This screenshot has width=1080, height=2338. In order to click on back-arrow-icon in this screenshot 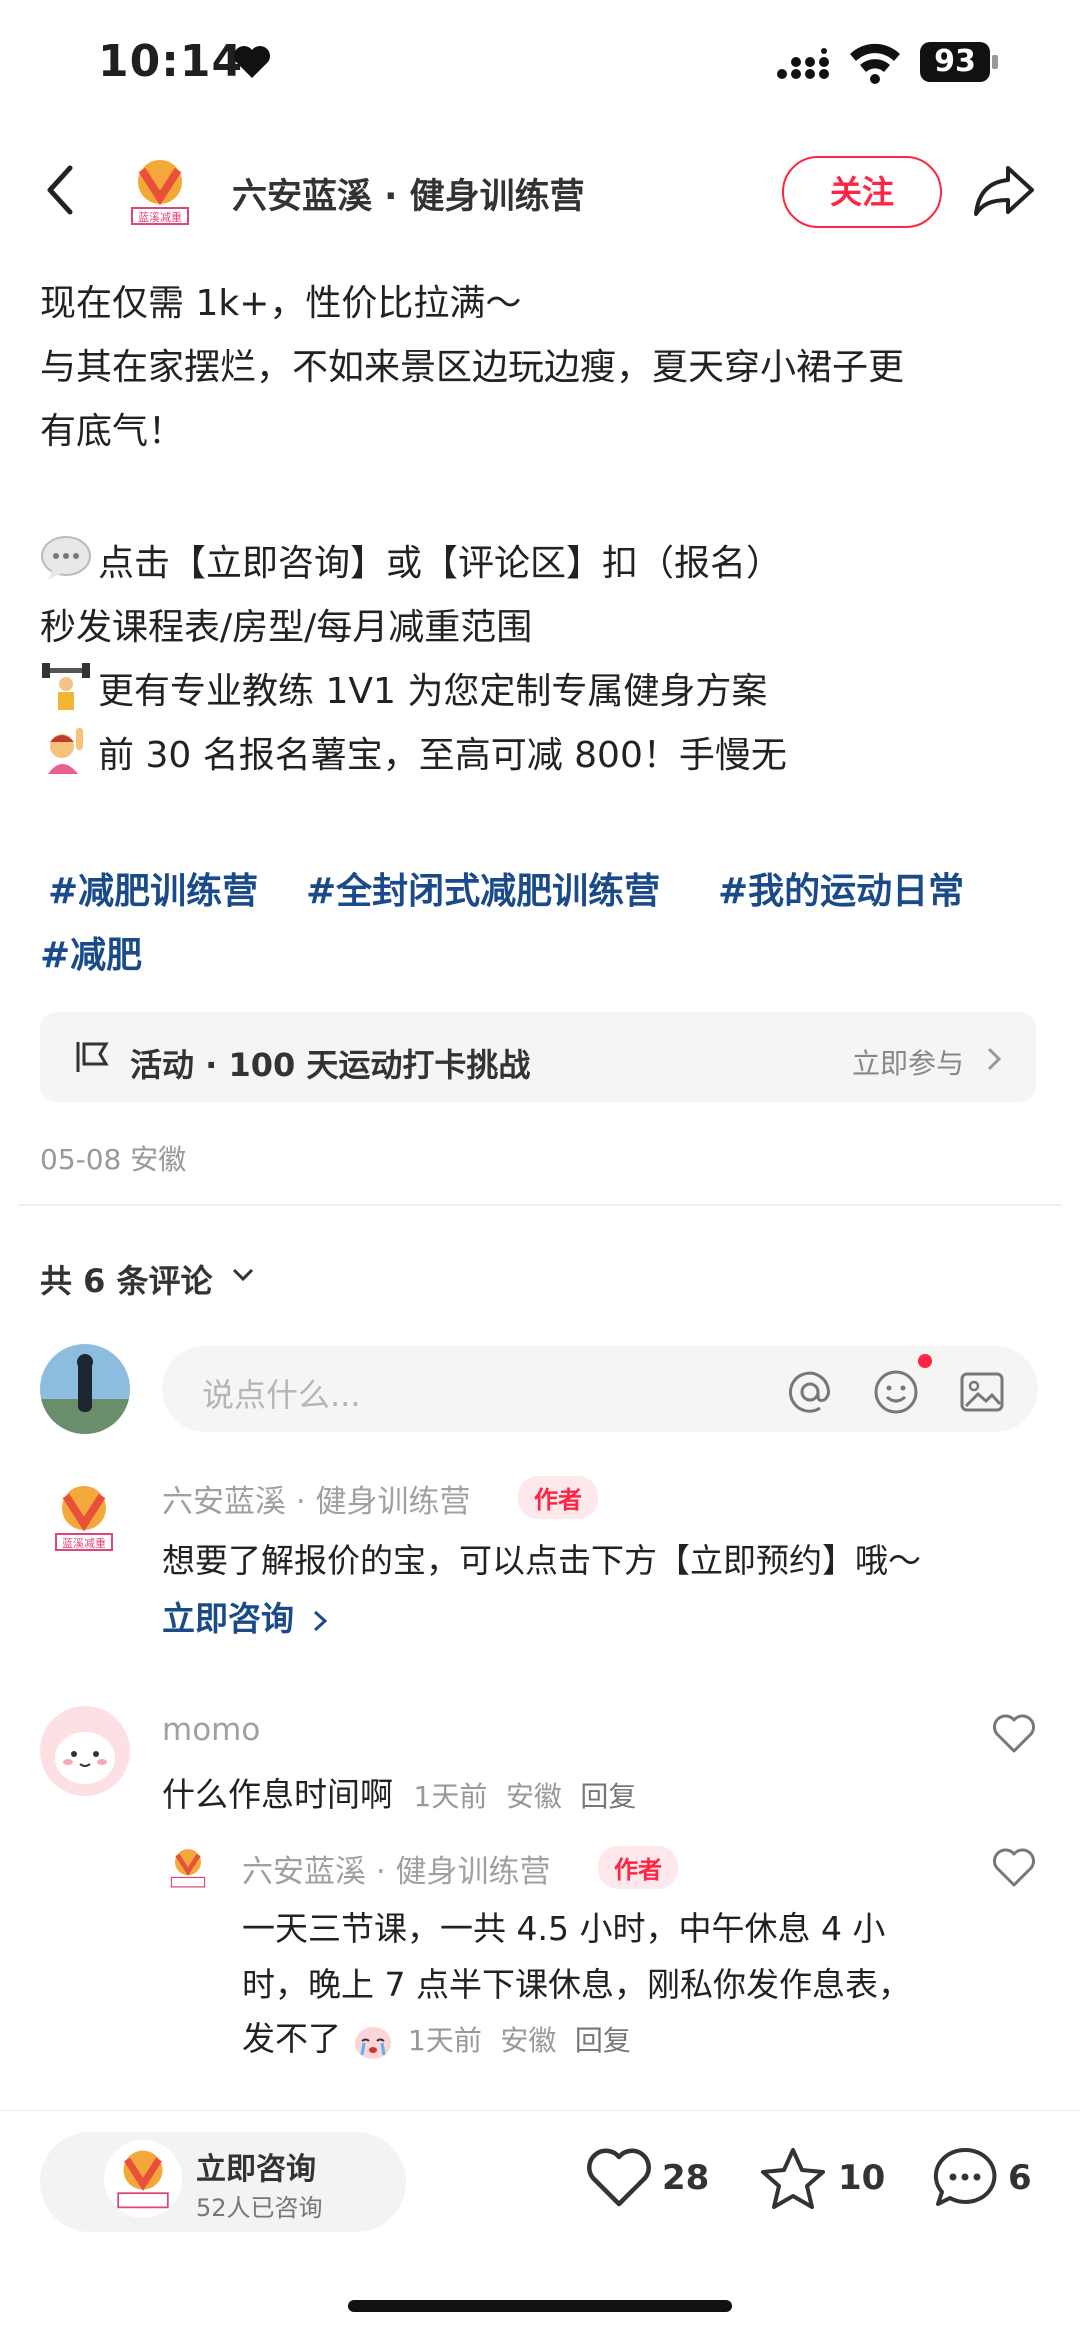, I will do `click(60, 190)`.